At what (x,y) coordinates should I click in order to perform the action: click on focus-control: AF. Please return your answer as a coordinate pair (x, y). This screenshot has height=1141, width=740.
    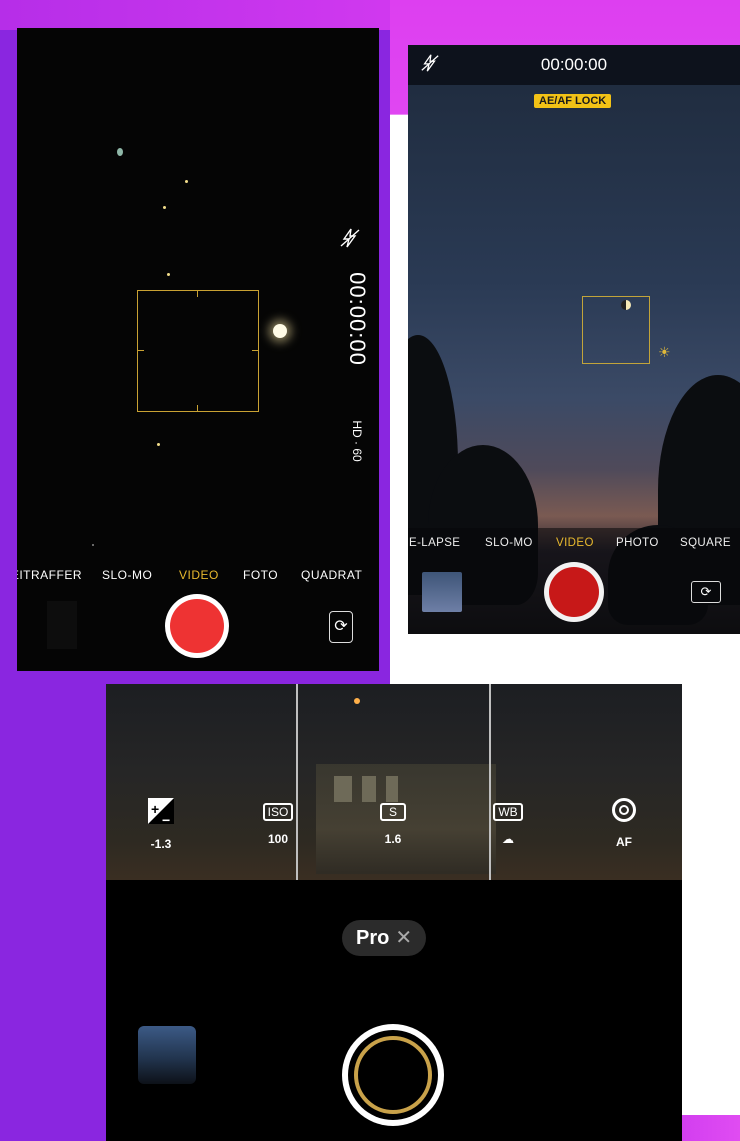
    Looking at the image, I should click on (624, 823).